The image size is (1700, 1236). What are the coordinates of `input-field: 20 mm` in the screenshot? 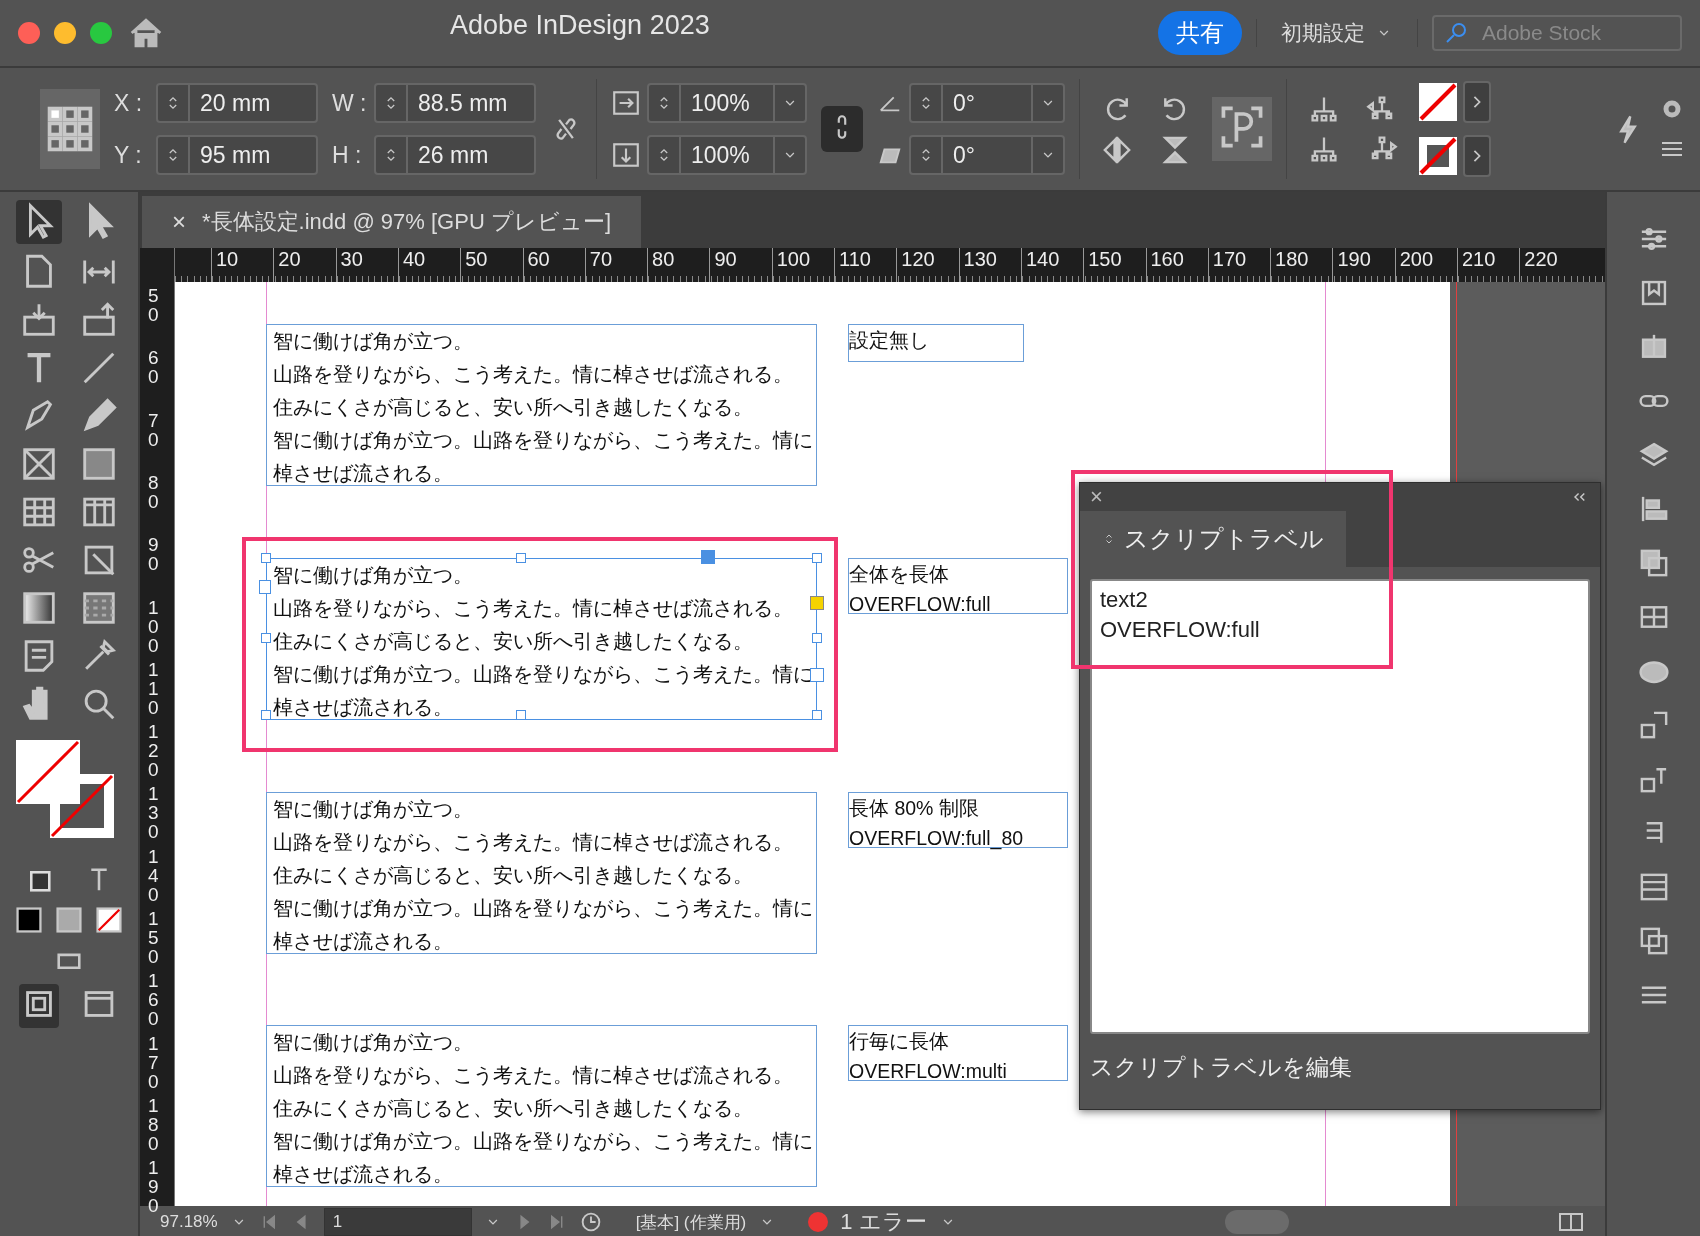 It's located at (237, 103).